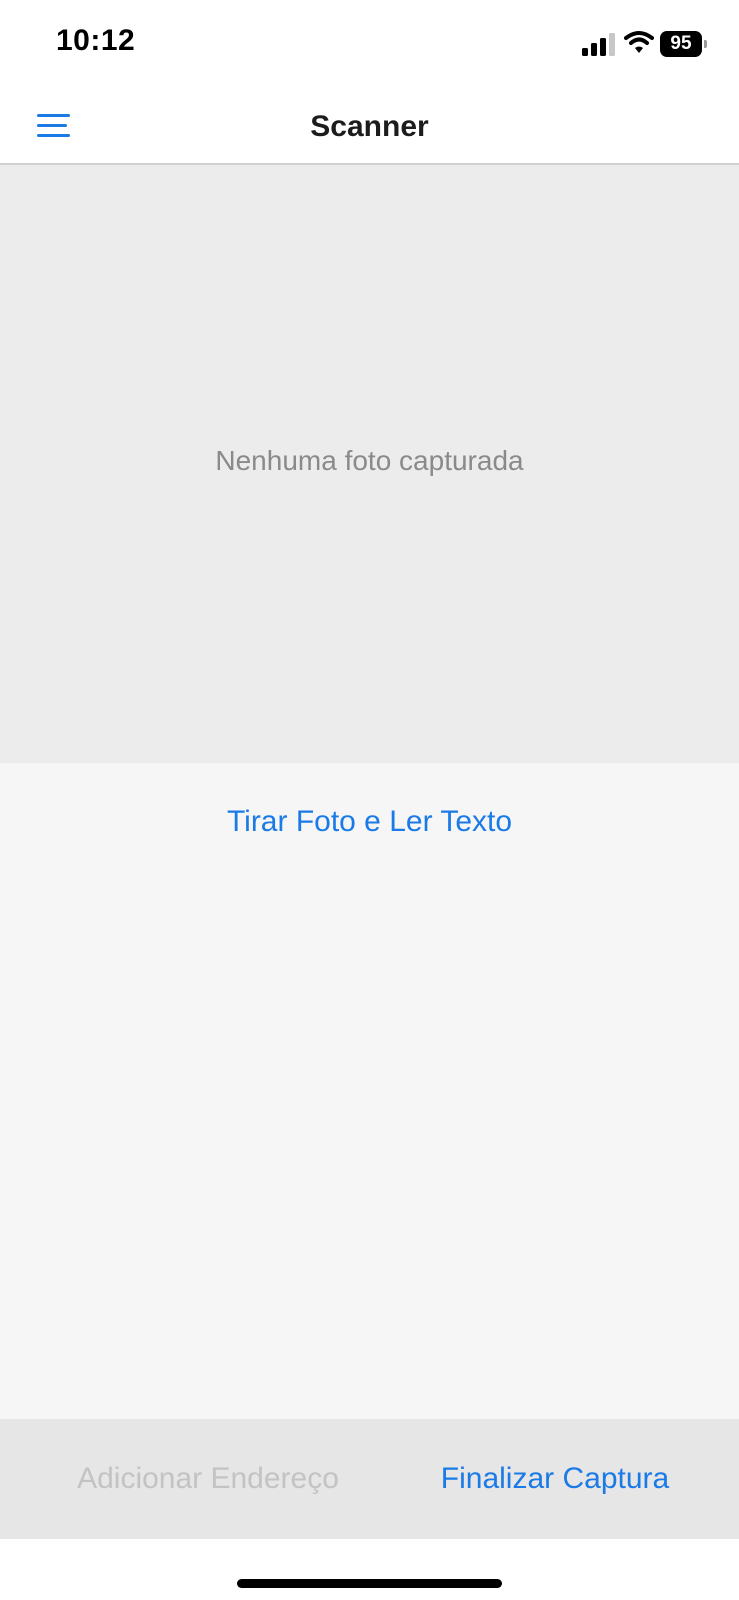 The height and width of the screenshot is (1600, 739). I want to click on signal-icon, so click(598, 44).